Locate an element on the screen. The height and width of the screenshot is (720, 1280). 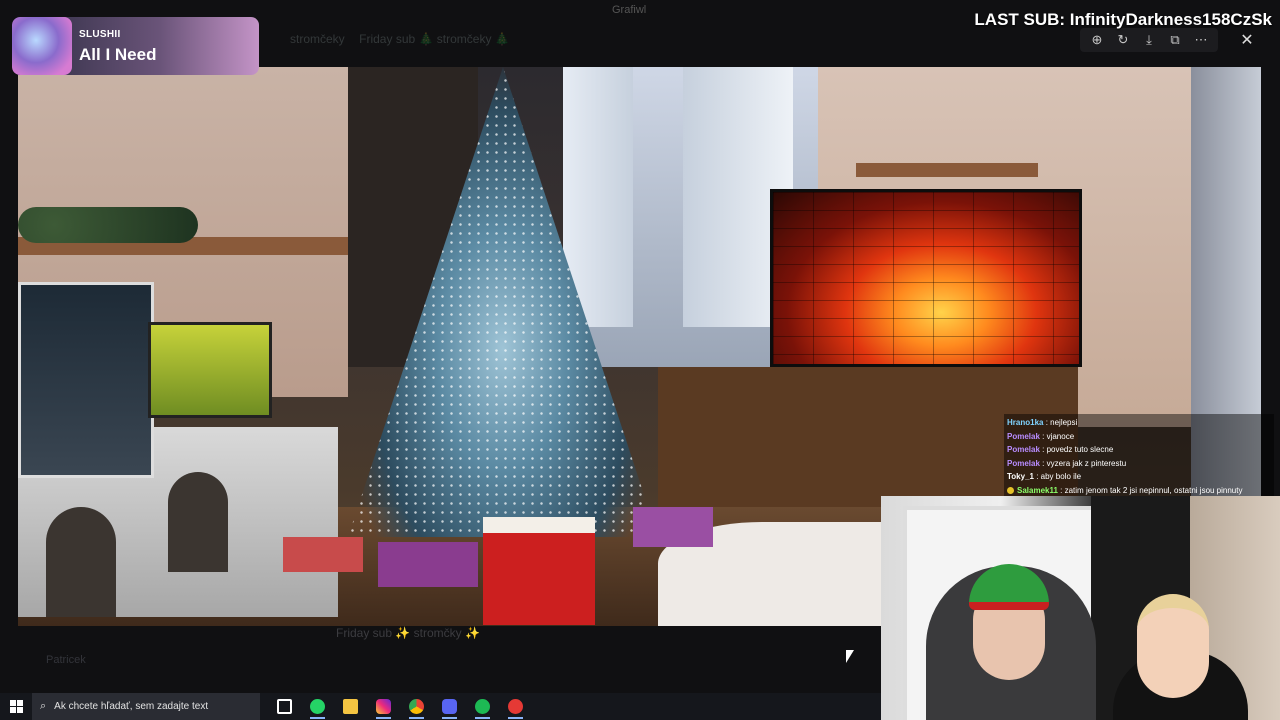
taskbar-search: ⌕ Ak chcete hľadať, sem zadajte text is located at coordinates (146, 706).